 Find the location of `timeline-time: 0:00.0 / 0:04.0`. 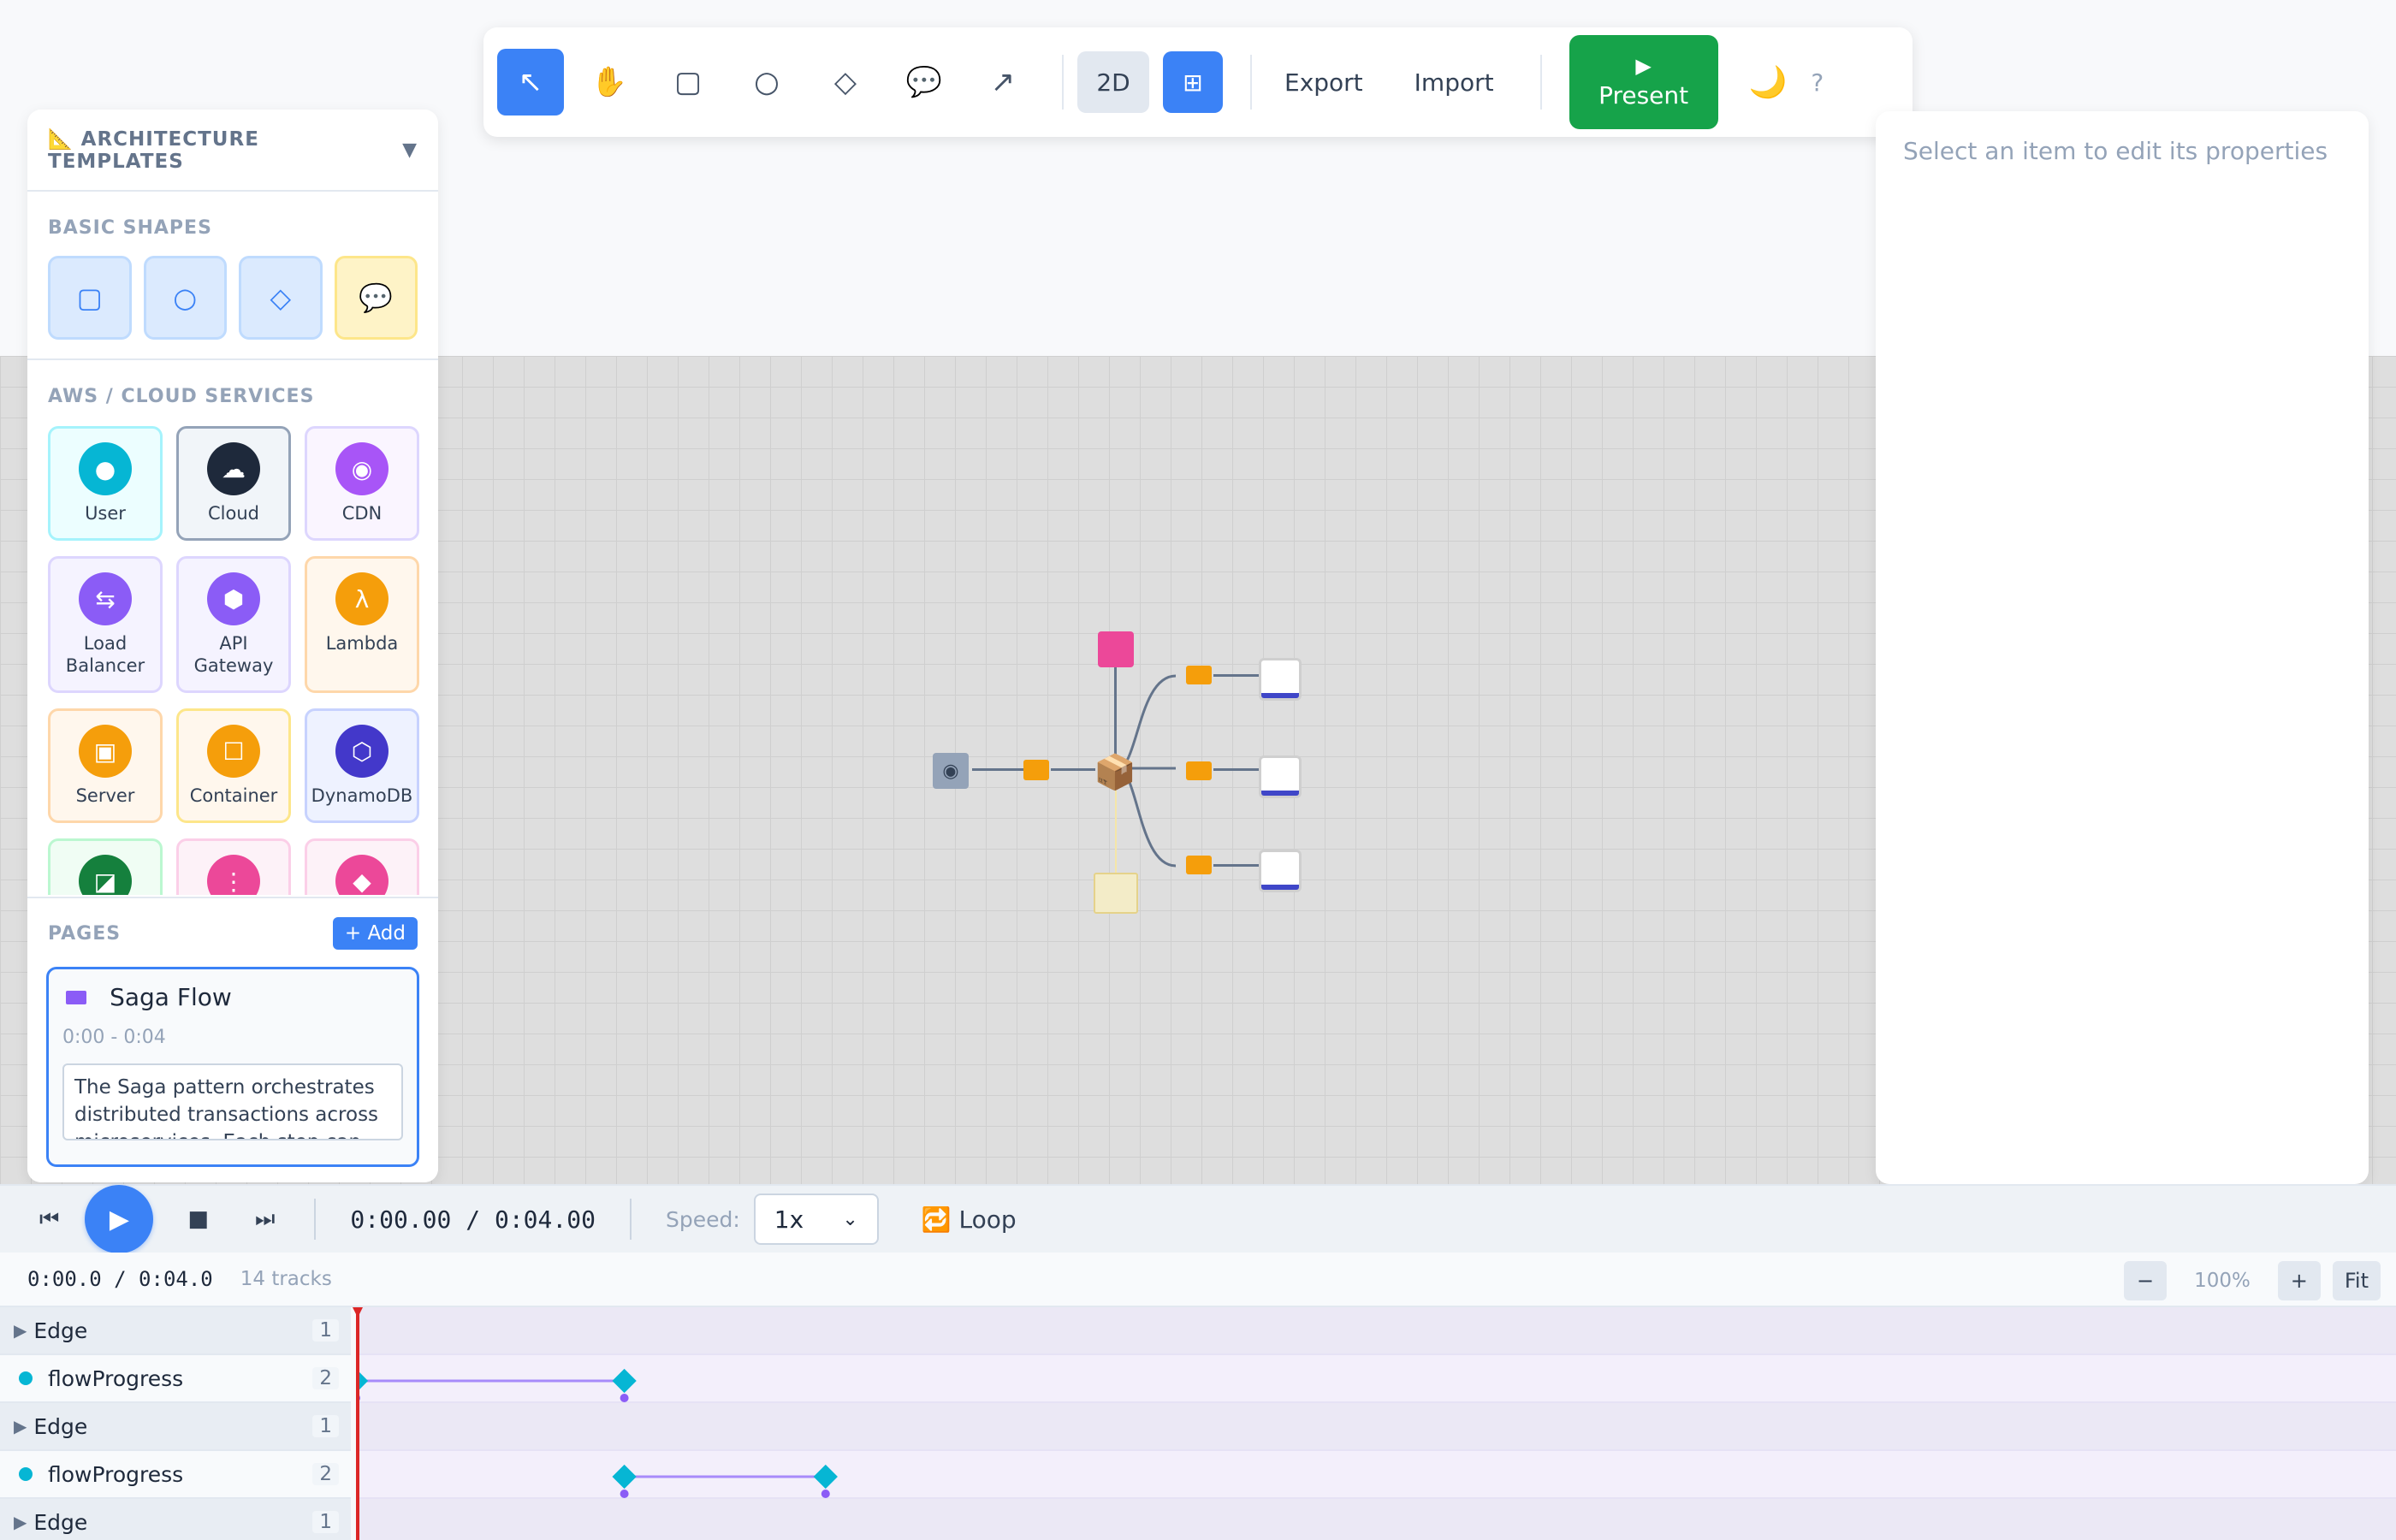

timeline-time: 0:00.0 / 0:04.0 is located at coordinates (120, 1279).